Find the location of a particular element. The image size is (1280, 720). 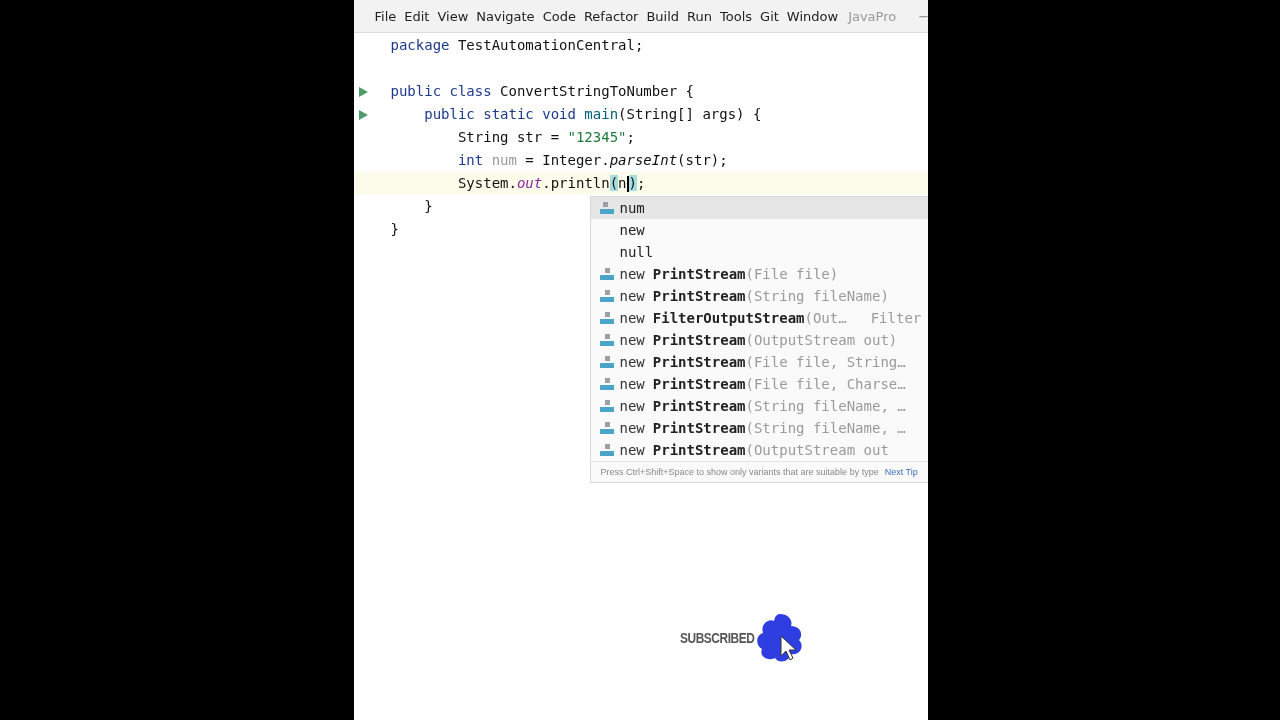

completion-item: new is located at coordinates (759, 230).